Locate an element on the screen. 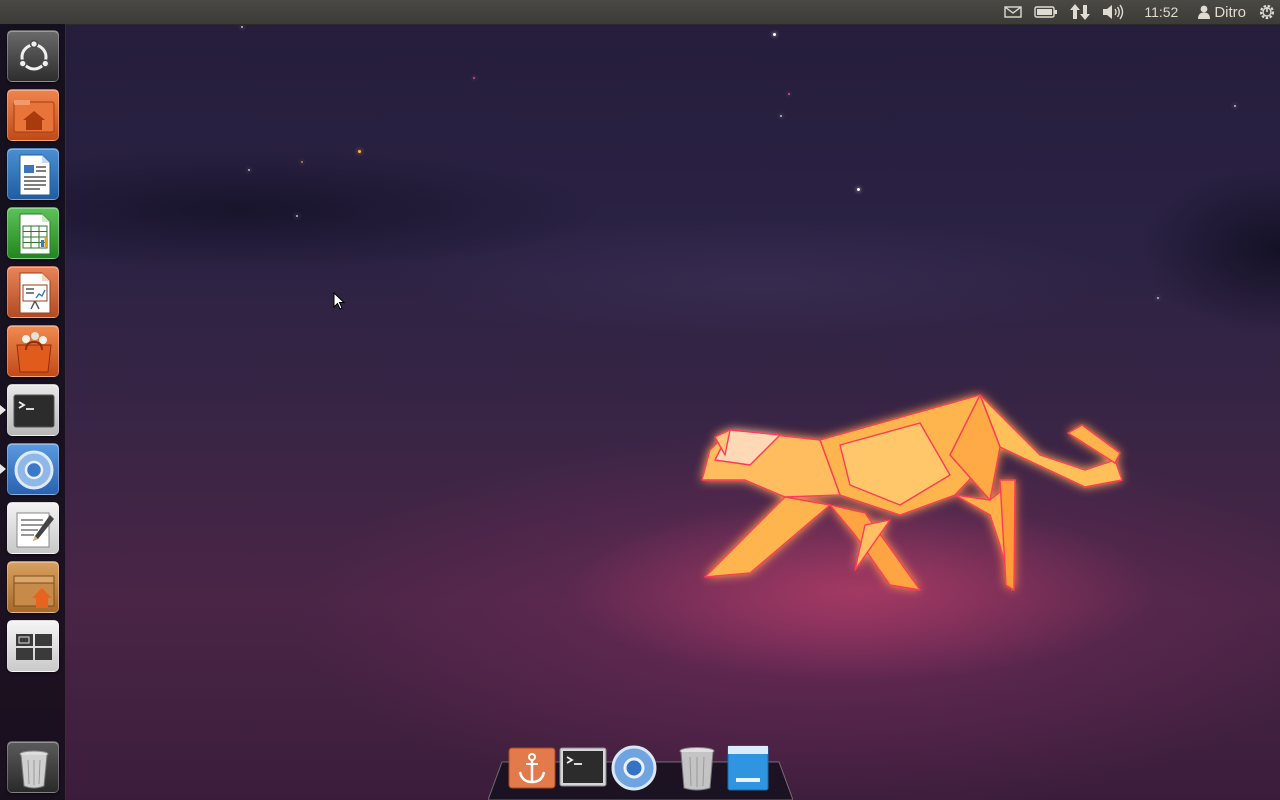 Image resolution: width=1280 pixels, height=800 pixels. launcher-item-libreoffice-calc is located at coordinates (33, 233).